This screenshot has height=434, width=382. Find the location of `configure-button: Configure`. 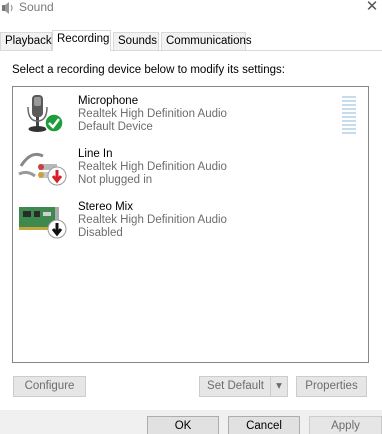

configure-button: Configure is located at coordinates (49, 386).